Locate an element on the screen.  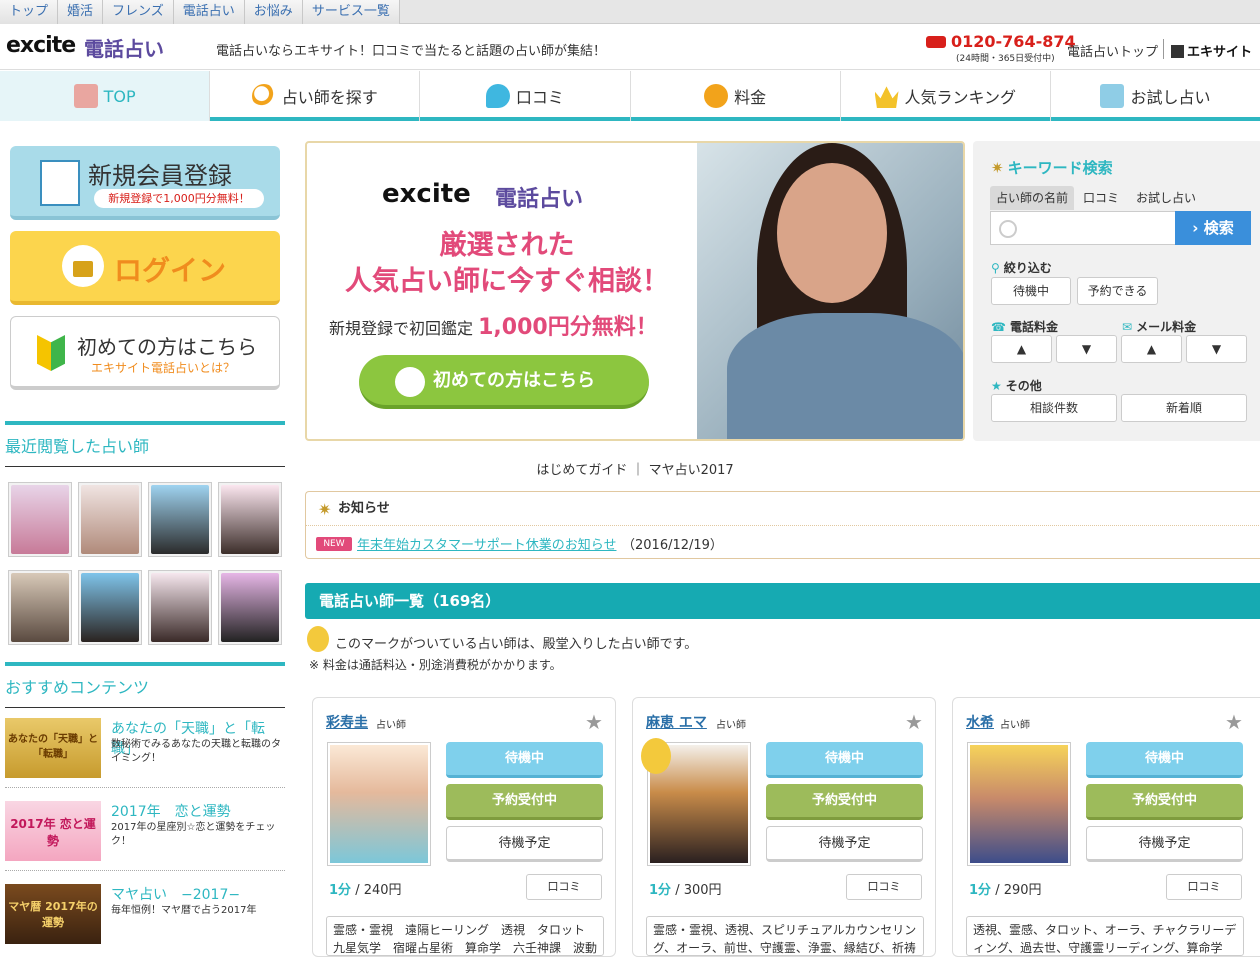
banner-first-time-button: 初めての方はこちら is located at coordinates (504, 382).